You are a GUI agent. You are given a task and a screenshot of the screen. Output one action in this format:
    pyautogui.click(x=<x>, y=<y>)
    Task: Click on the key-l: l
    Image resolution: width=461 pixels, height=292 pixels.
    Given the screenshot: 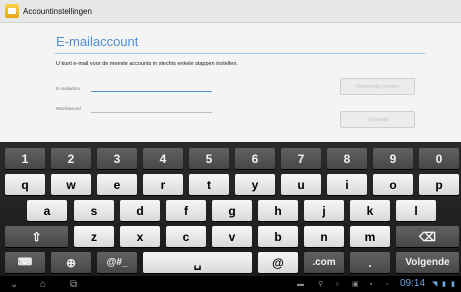 What is the action you would take?
    pyautogui.click(x=416, y=210)
    